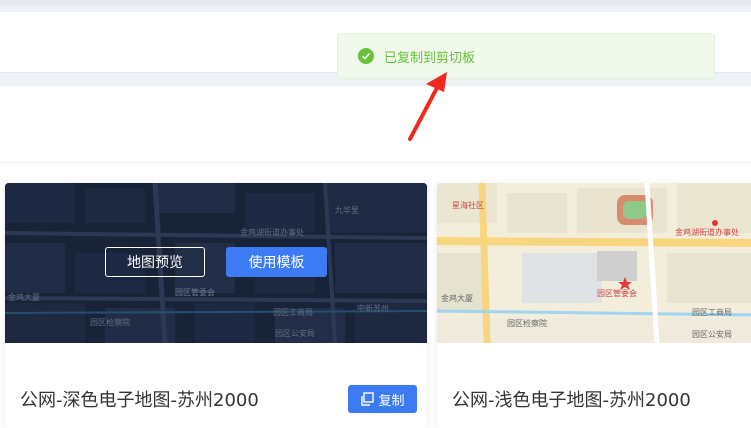  What do you see at coordinates (707, 232) in the screenshot?
I see `light-map-label-2: 金鸡湖街道办事处` at bounding box center [707, 232].